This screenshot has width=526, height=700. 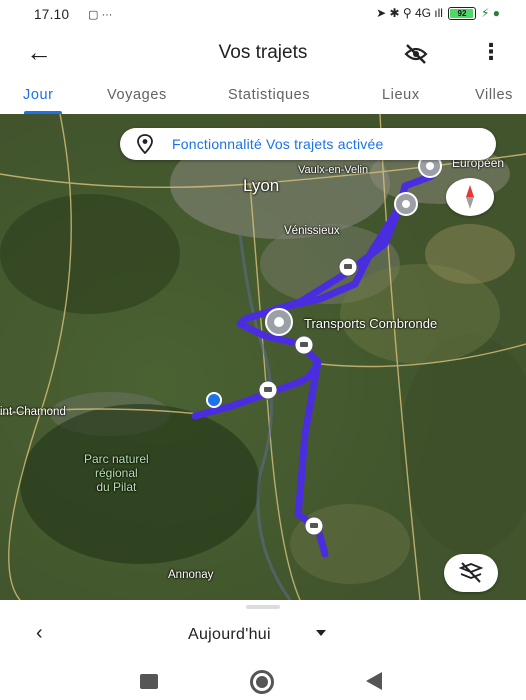 I want to click on current-location-dot, so click(x=214, y=400).